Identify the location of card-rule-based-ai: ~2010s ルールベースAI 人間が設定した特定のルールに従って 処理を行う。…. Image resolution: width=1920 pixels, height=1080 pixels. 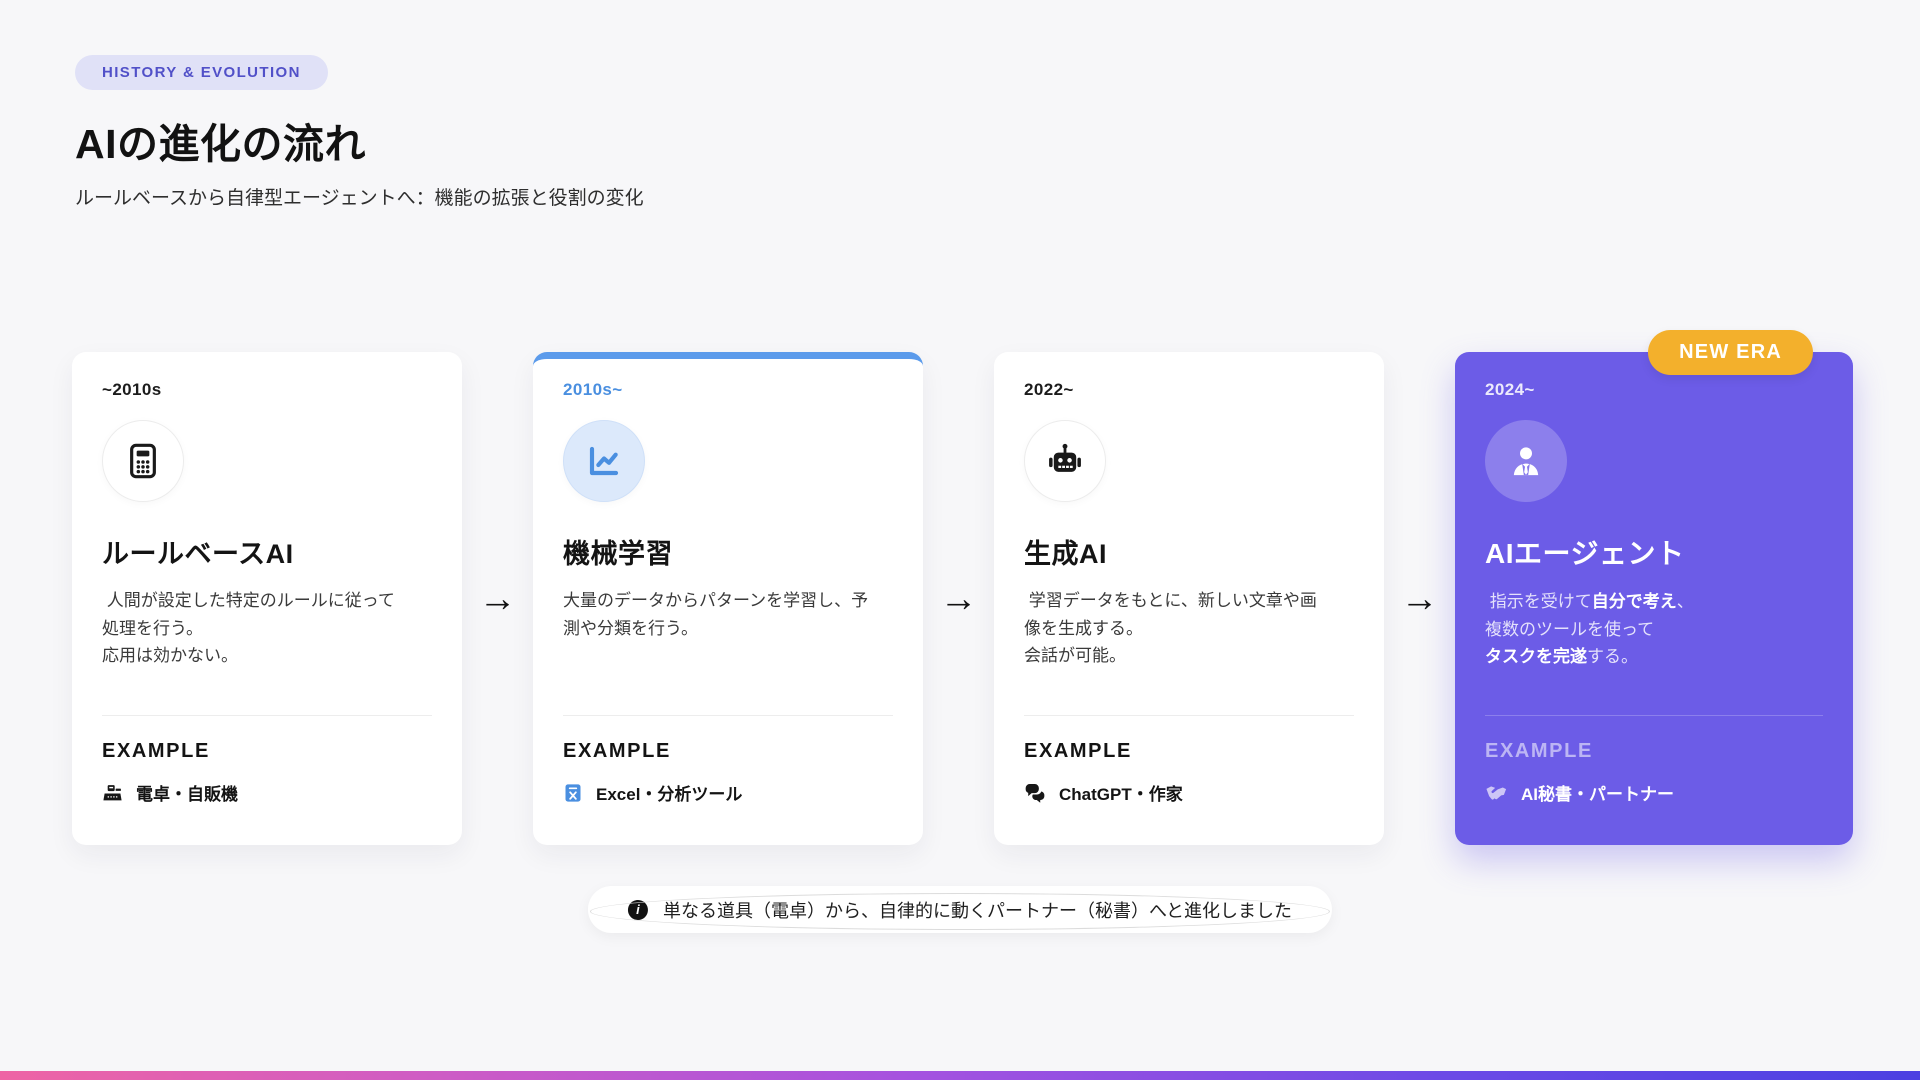
(267, 598).